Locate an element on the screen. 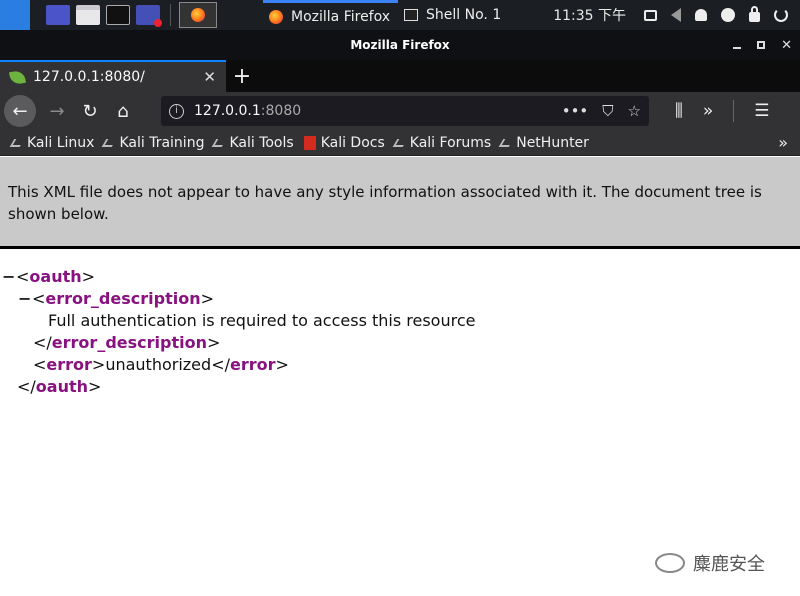  navigation-toolbar: ← → ↻ ⌂ i 127.0.0.1:8080 ••• ⛉ ☆ ⫼ » ☰ is located at coordinates (400, 111).